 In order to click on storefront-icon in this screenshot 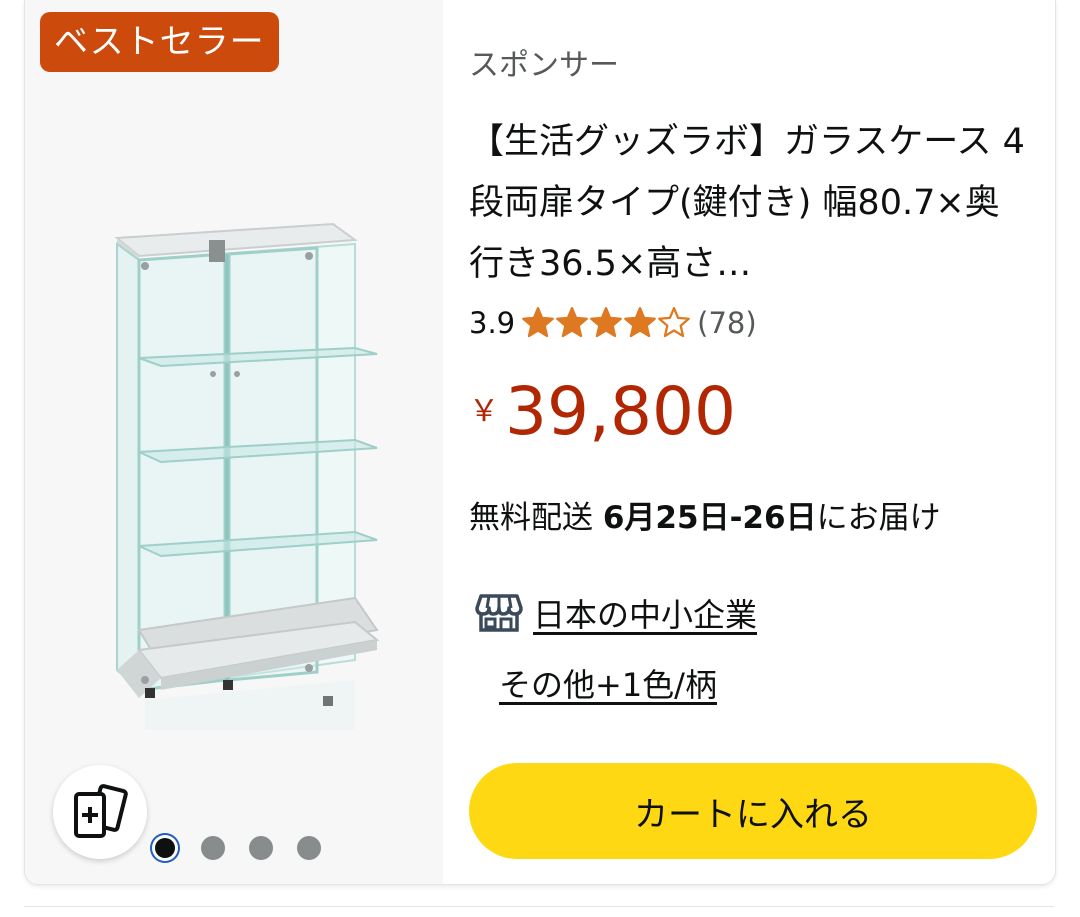, I will do `click(499, 613)`.